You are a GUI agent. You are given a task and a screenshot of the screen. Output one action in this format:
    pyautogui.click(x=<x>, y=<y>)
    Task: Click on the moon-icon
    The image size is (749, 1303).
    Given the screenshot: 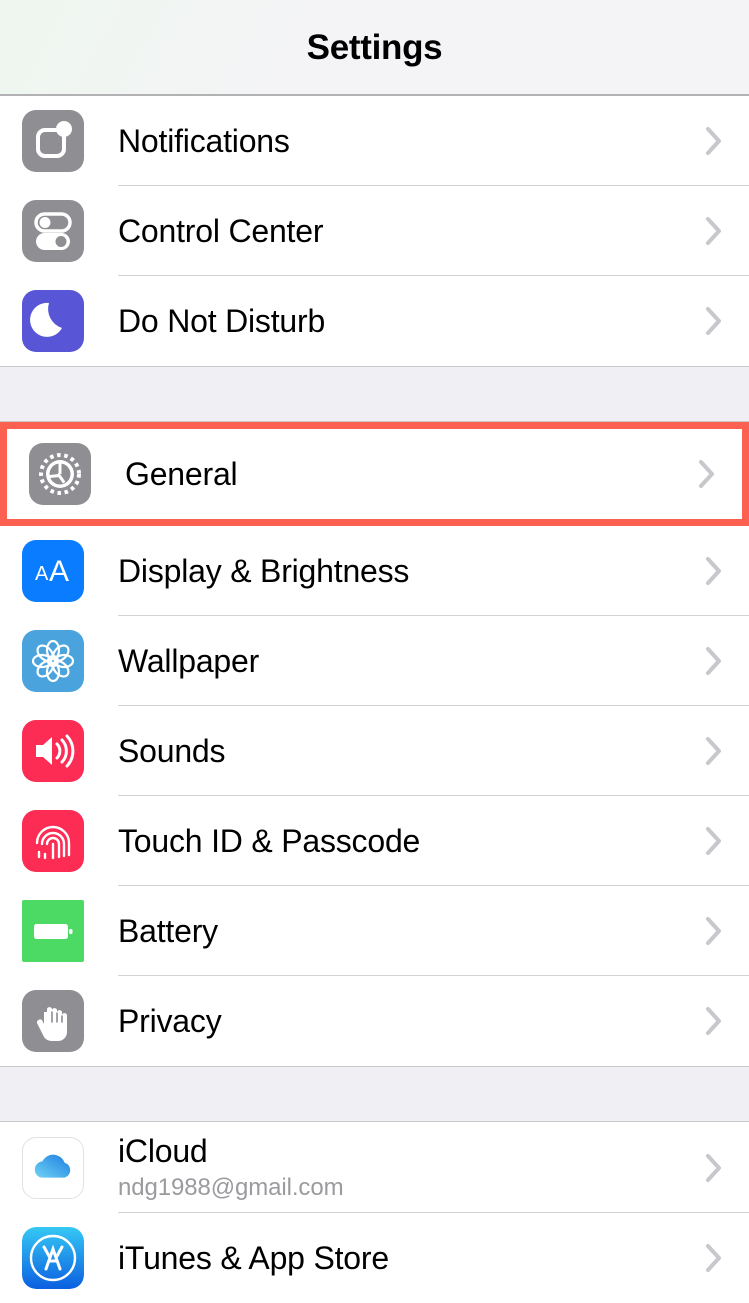 What is the action you would take?
    pyautogui.click(x=53, y=321)
    